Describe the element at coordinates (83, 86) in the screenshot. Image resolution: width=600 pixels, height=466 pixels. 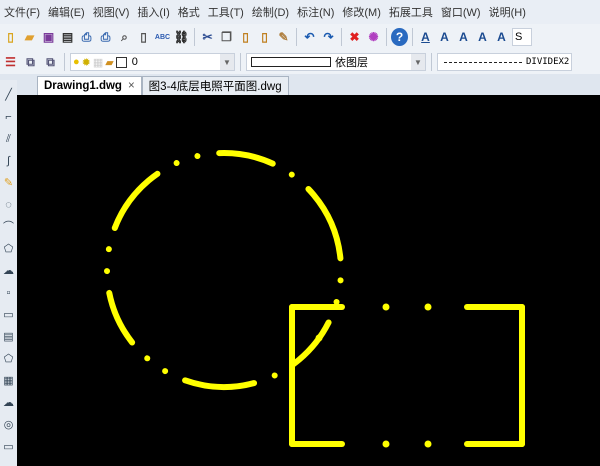
I see `tab-label: Drawing1.dwg` at that location.